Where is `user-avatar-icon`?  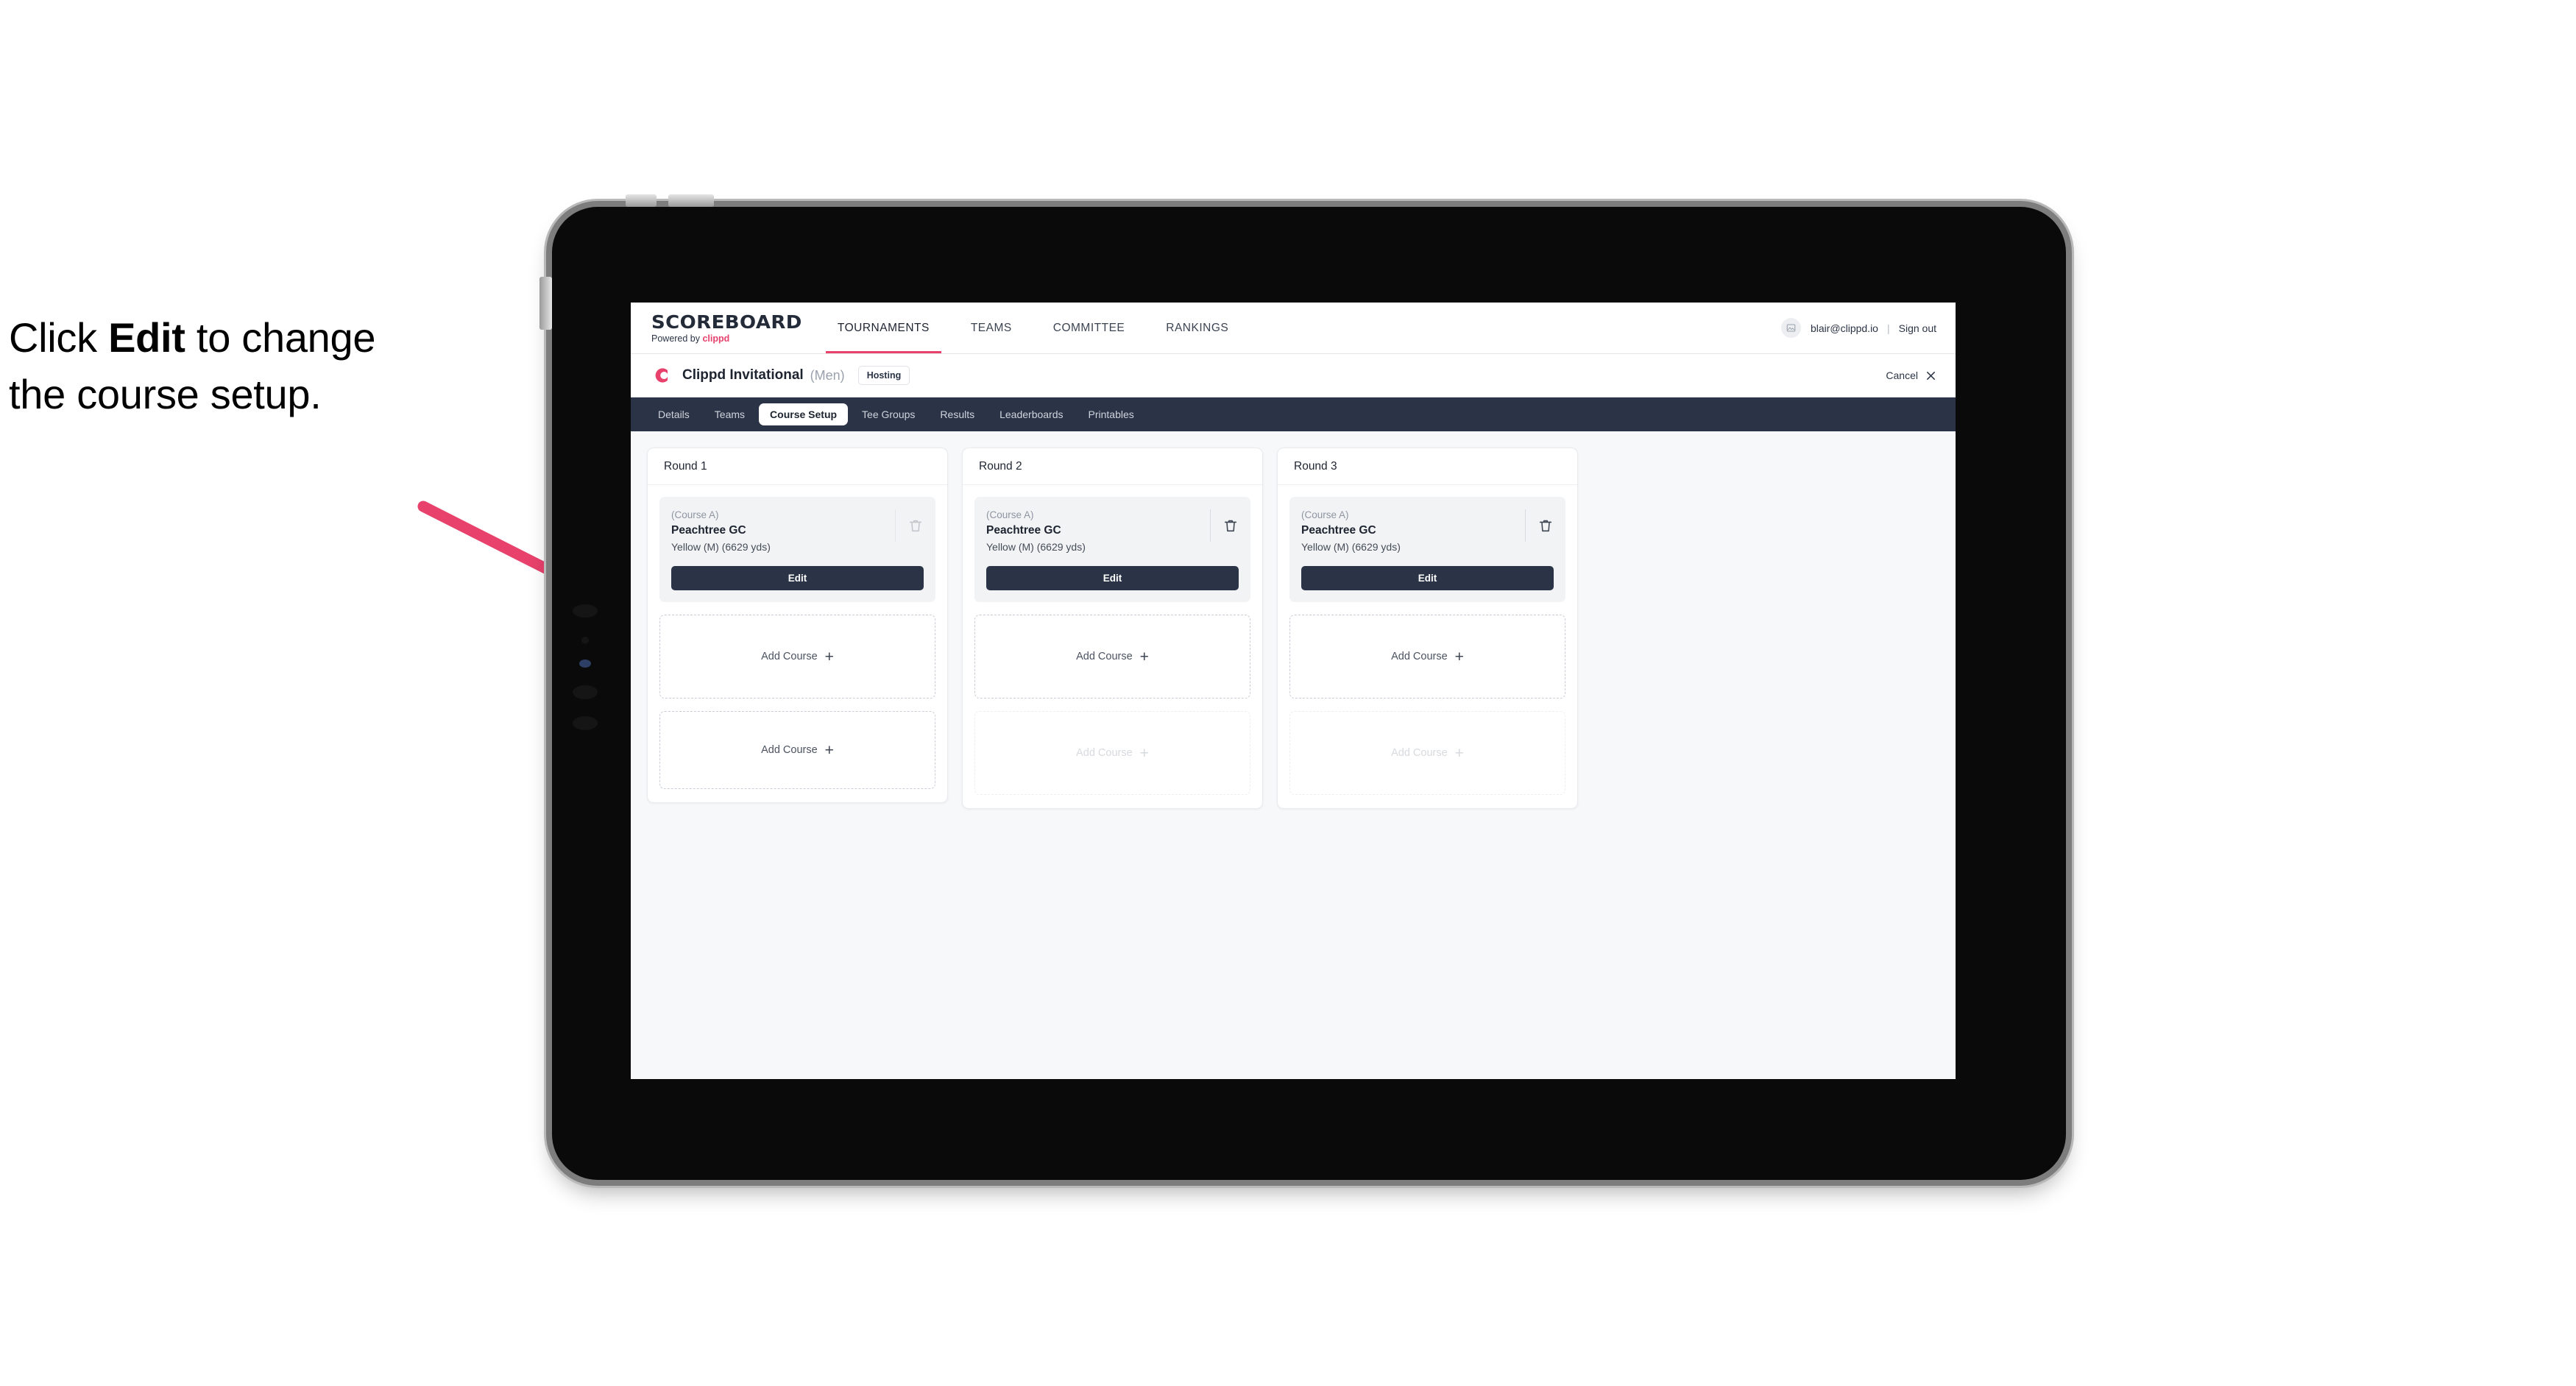
user-avatar-icon is located at coordinates (1790, 328).